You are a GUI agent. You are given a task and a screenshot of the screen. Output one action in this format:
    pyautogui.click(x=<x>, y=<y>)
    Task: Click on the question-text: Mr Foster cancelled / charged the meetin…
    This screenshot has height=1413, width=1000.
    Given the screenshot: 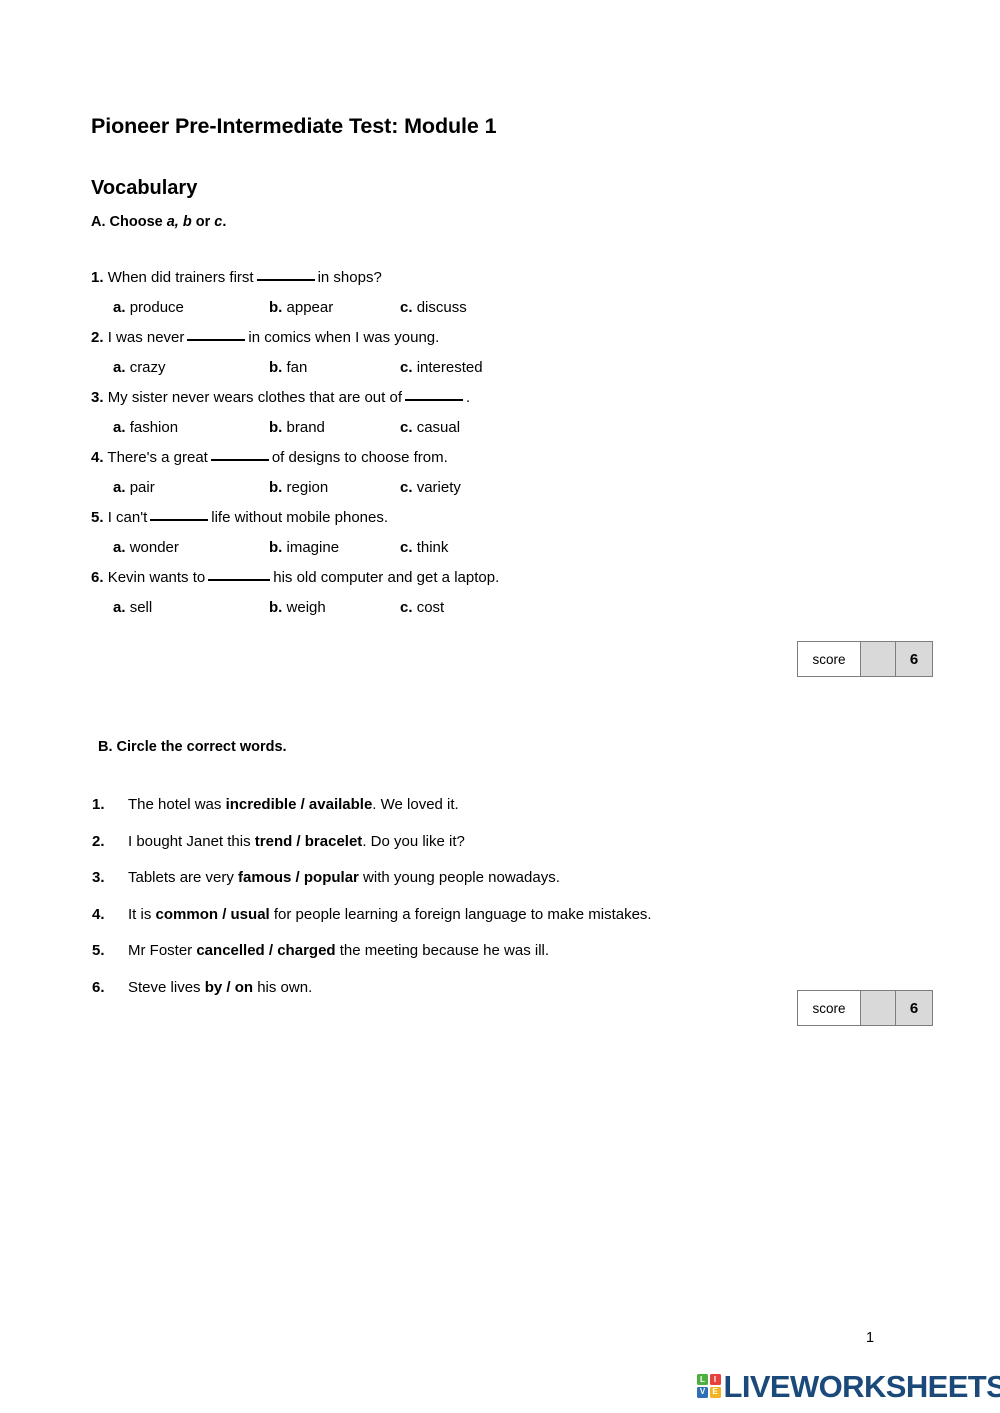 What is the action you would take?
    pyautogui.click(x=338, y=951)
    